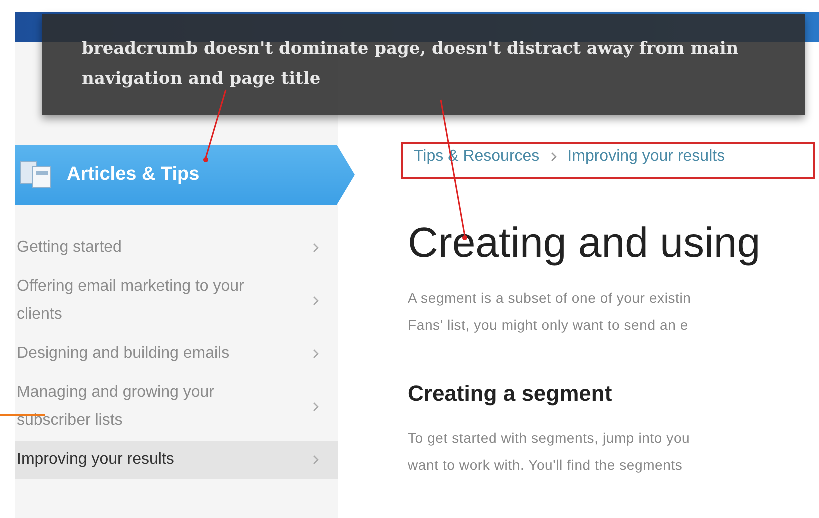  I want to click on documents-icon, so click(36, 175).